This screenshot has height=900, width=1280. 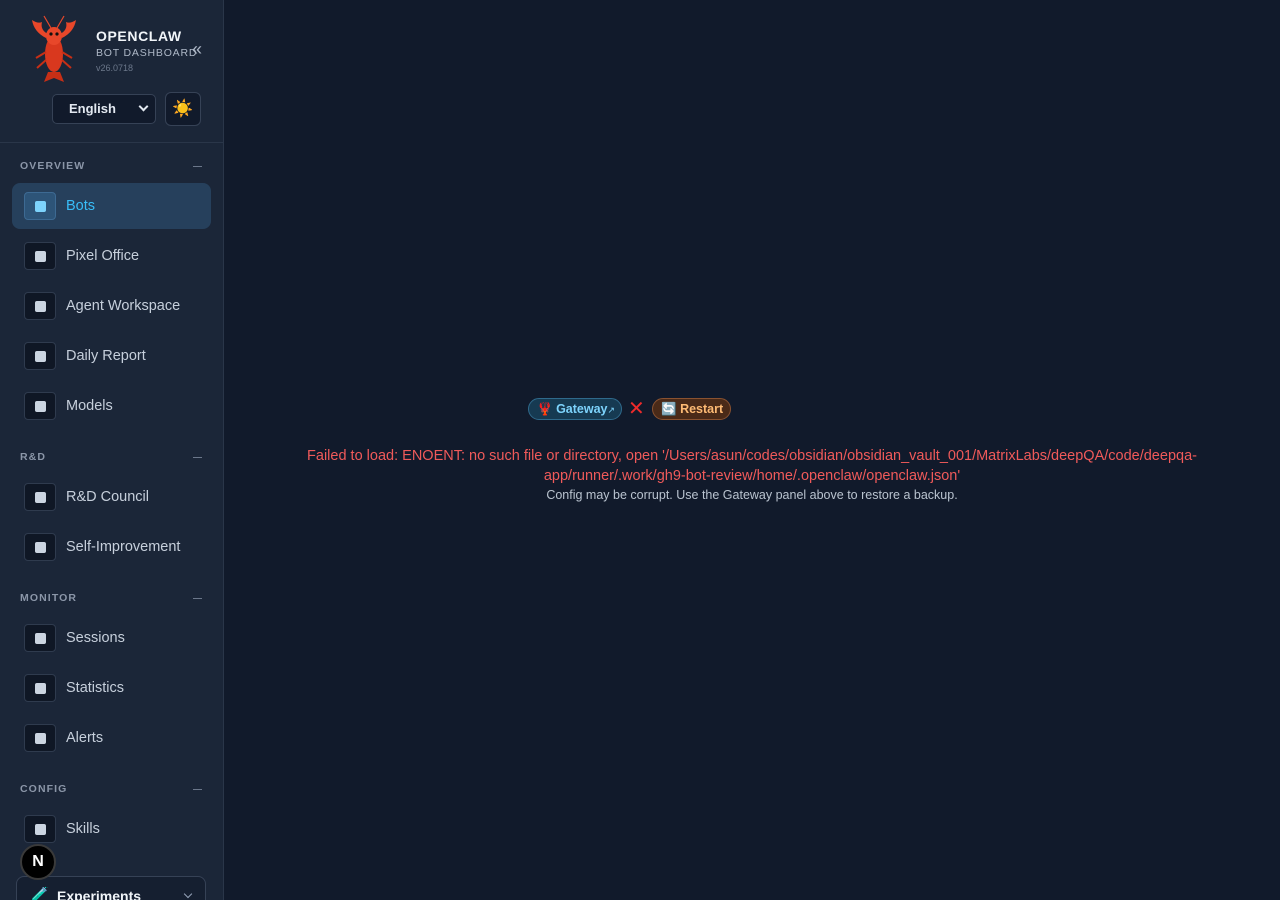 I want to click on section-collapse-overview-icon, so click(x=197, y=166).